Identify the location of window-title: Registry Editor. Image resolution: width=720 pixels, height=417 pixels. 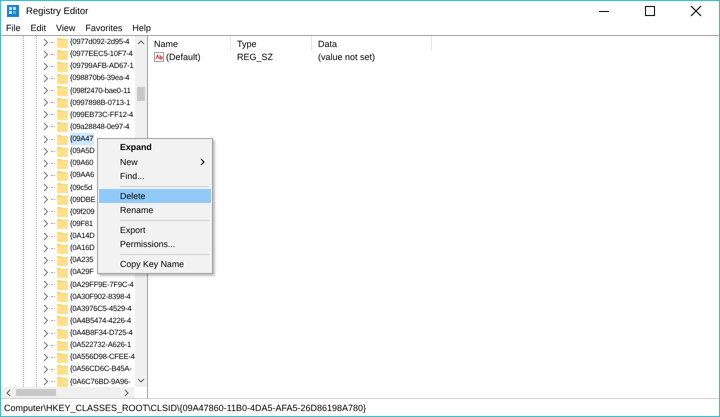
(57, 11).